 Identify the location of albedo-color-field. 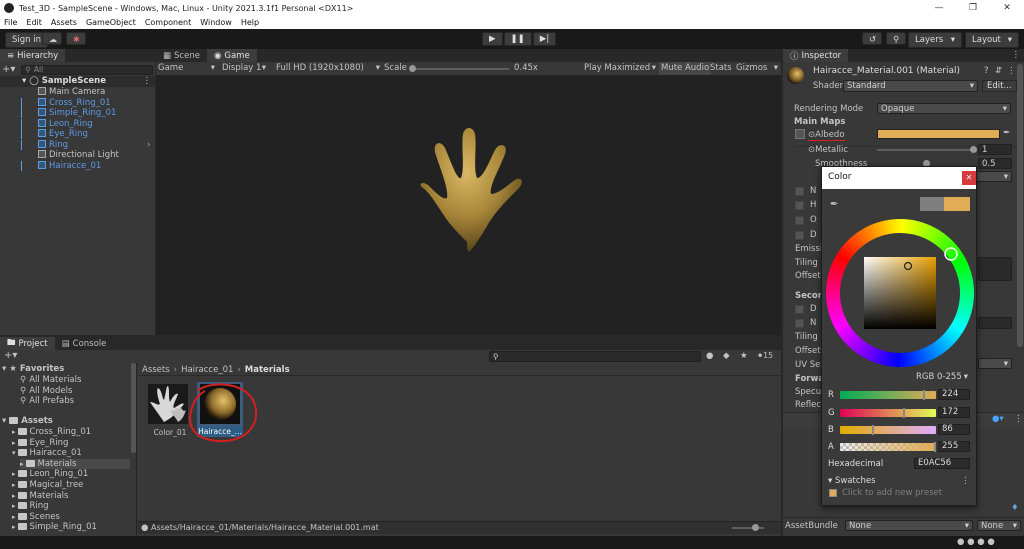
(938, 134).